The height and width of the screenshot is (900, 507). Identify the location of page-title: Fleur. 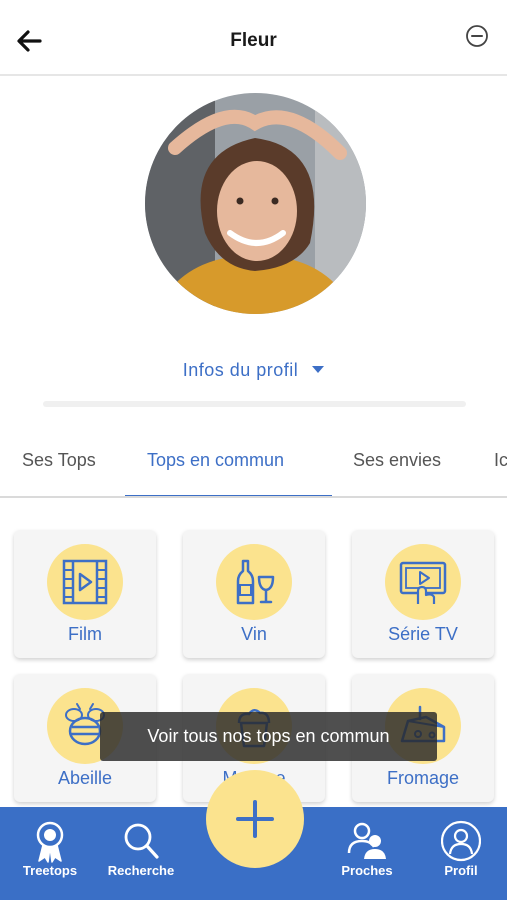
(253, 40).